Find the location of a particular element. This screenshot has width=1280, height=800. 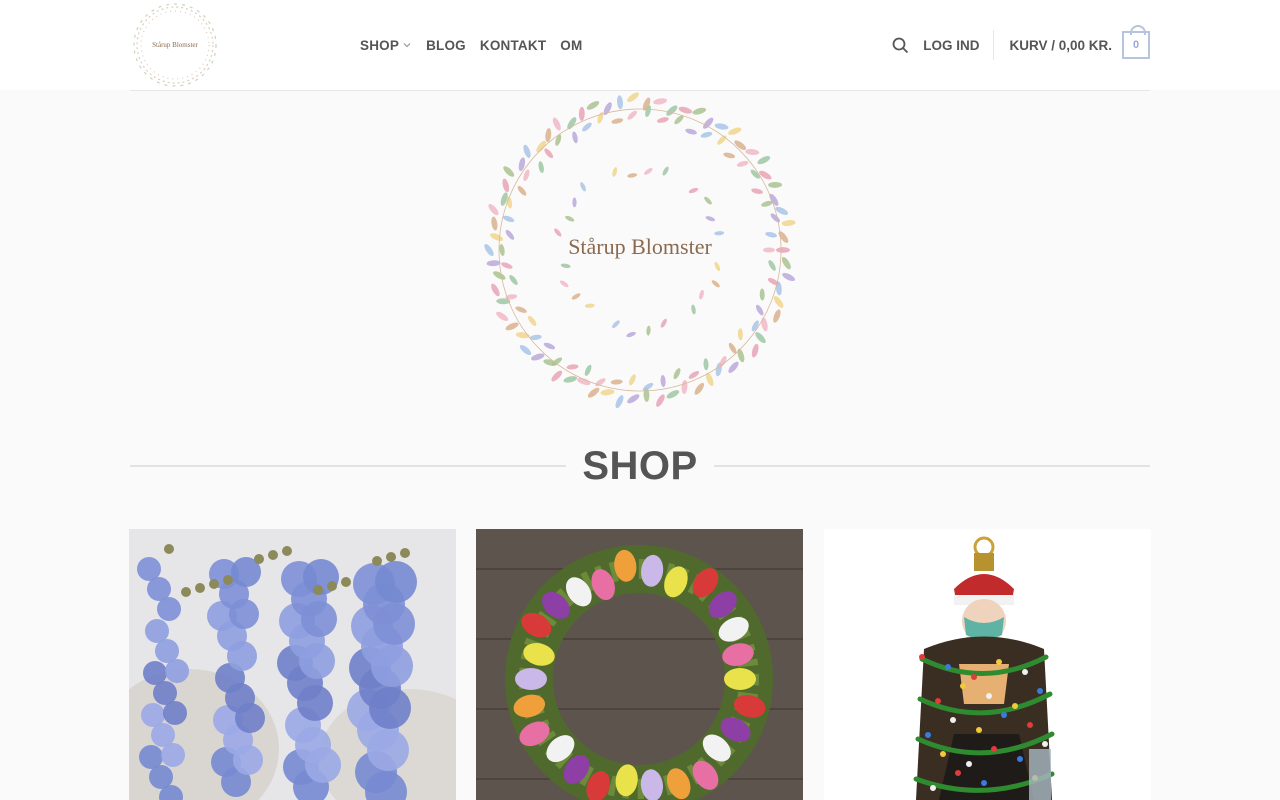

nav-item-shop-label: SHOP is located at coordinates (380, 45).